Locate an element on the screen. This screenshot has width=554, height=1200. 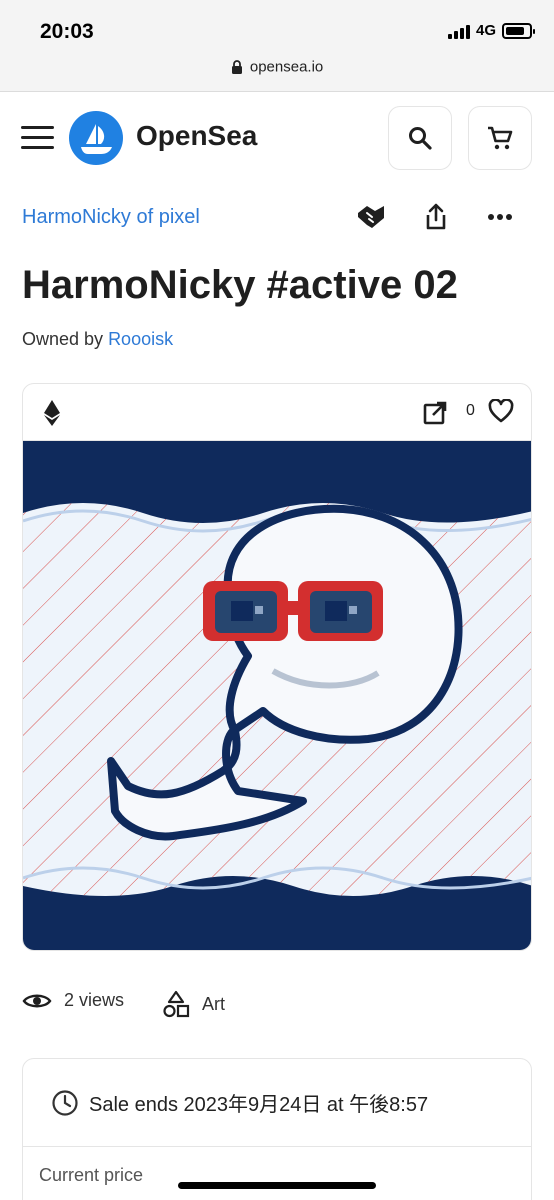
owner-link: Roooisk is located at coordinates (140, 339).